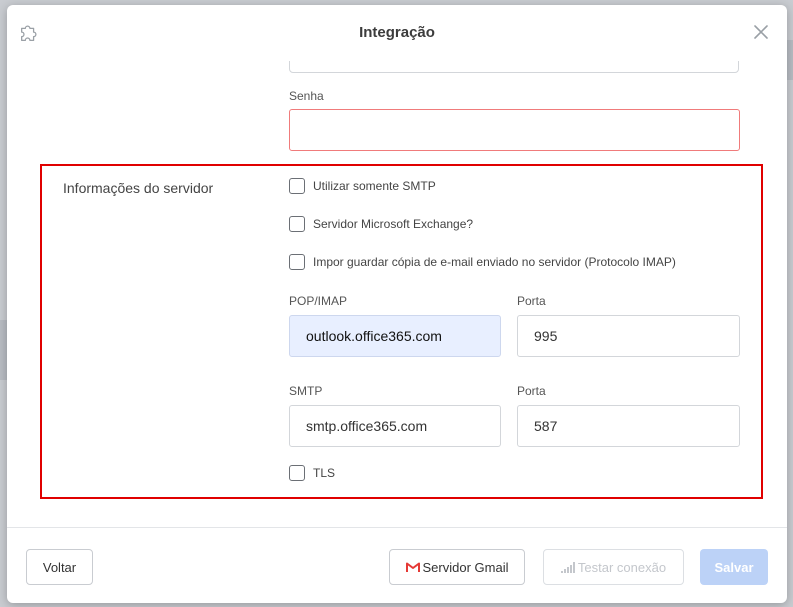 Image resolution: width=793 pixels, height=607 pixels. I want to click on username-input, so click(514, 67).